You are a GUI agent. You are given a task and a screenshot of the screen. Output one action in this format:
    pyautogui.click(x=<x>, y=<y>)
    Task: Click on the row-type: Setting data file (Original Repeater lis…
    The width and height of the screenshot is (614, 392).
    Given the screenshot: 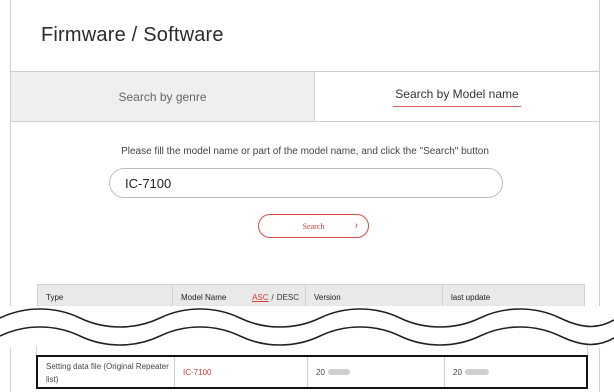 What is the action you would take?
    pyautogui.click(x=107, y=373)
    